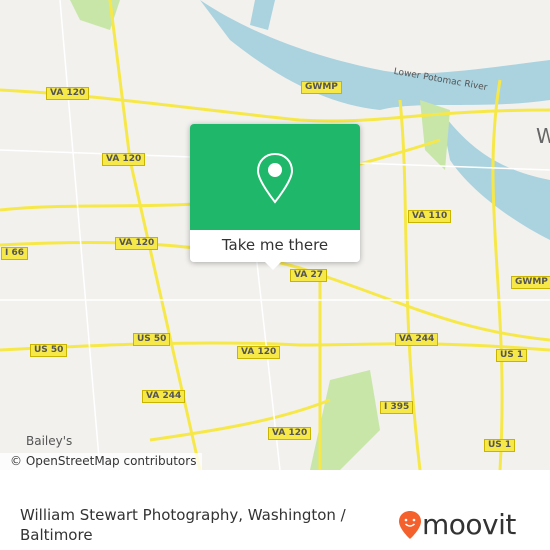 This screenshot has width=550, height=550. What do you see at coordinates (308, 275) in the screenshot?
I see `road-shield: VA 27` at bounding box center [308, 275].